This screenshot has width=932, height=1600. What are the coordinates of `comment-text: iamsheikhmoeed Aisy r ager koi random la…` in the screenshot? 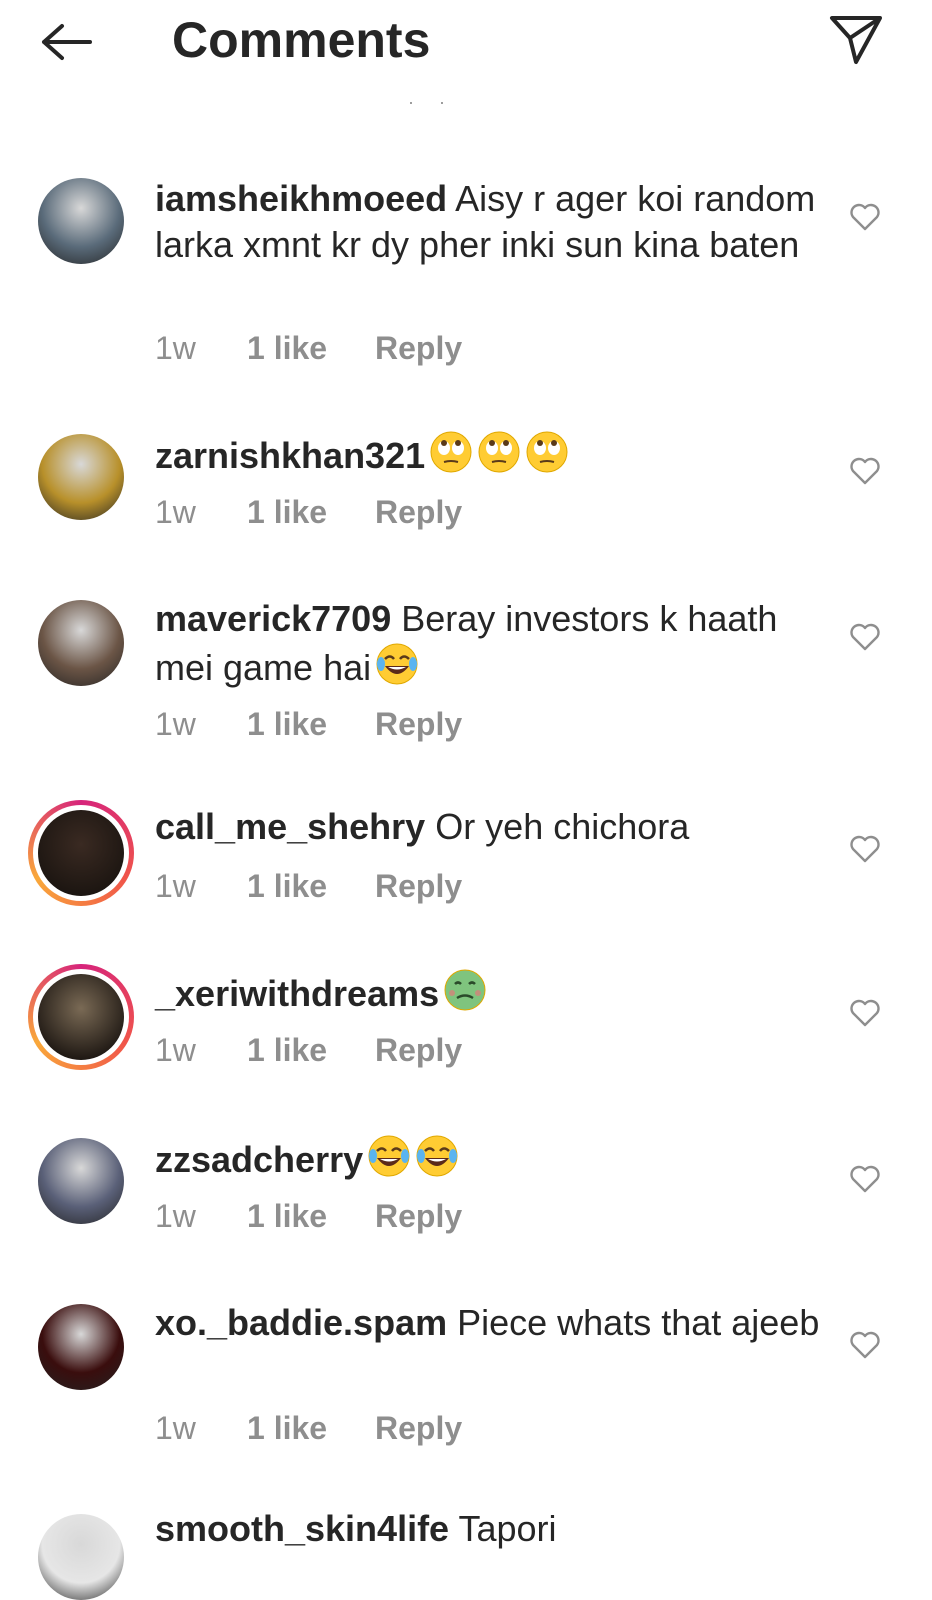 It's located at (490, 222).